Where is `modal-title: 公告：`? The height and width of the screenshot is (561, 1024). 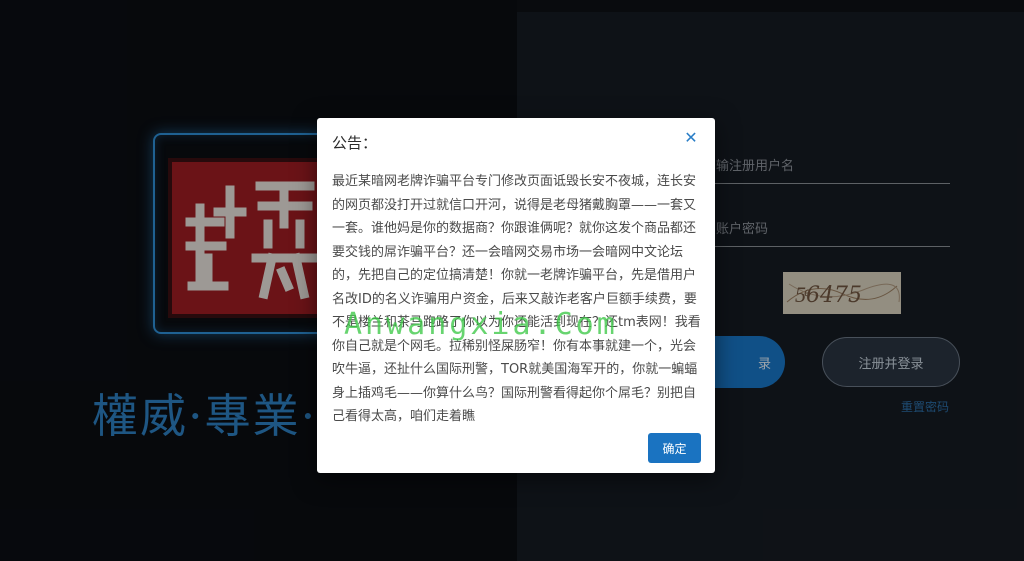 modal-title: 公告： is located at coordinates (355, 143).